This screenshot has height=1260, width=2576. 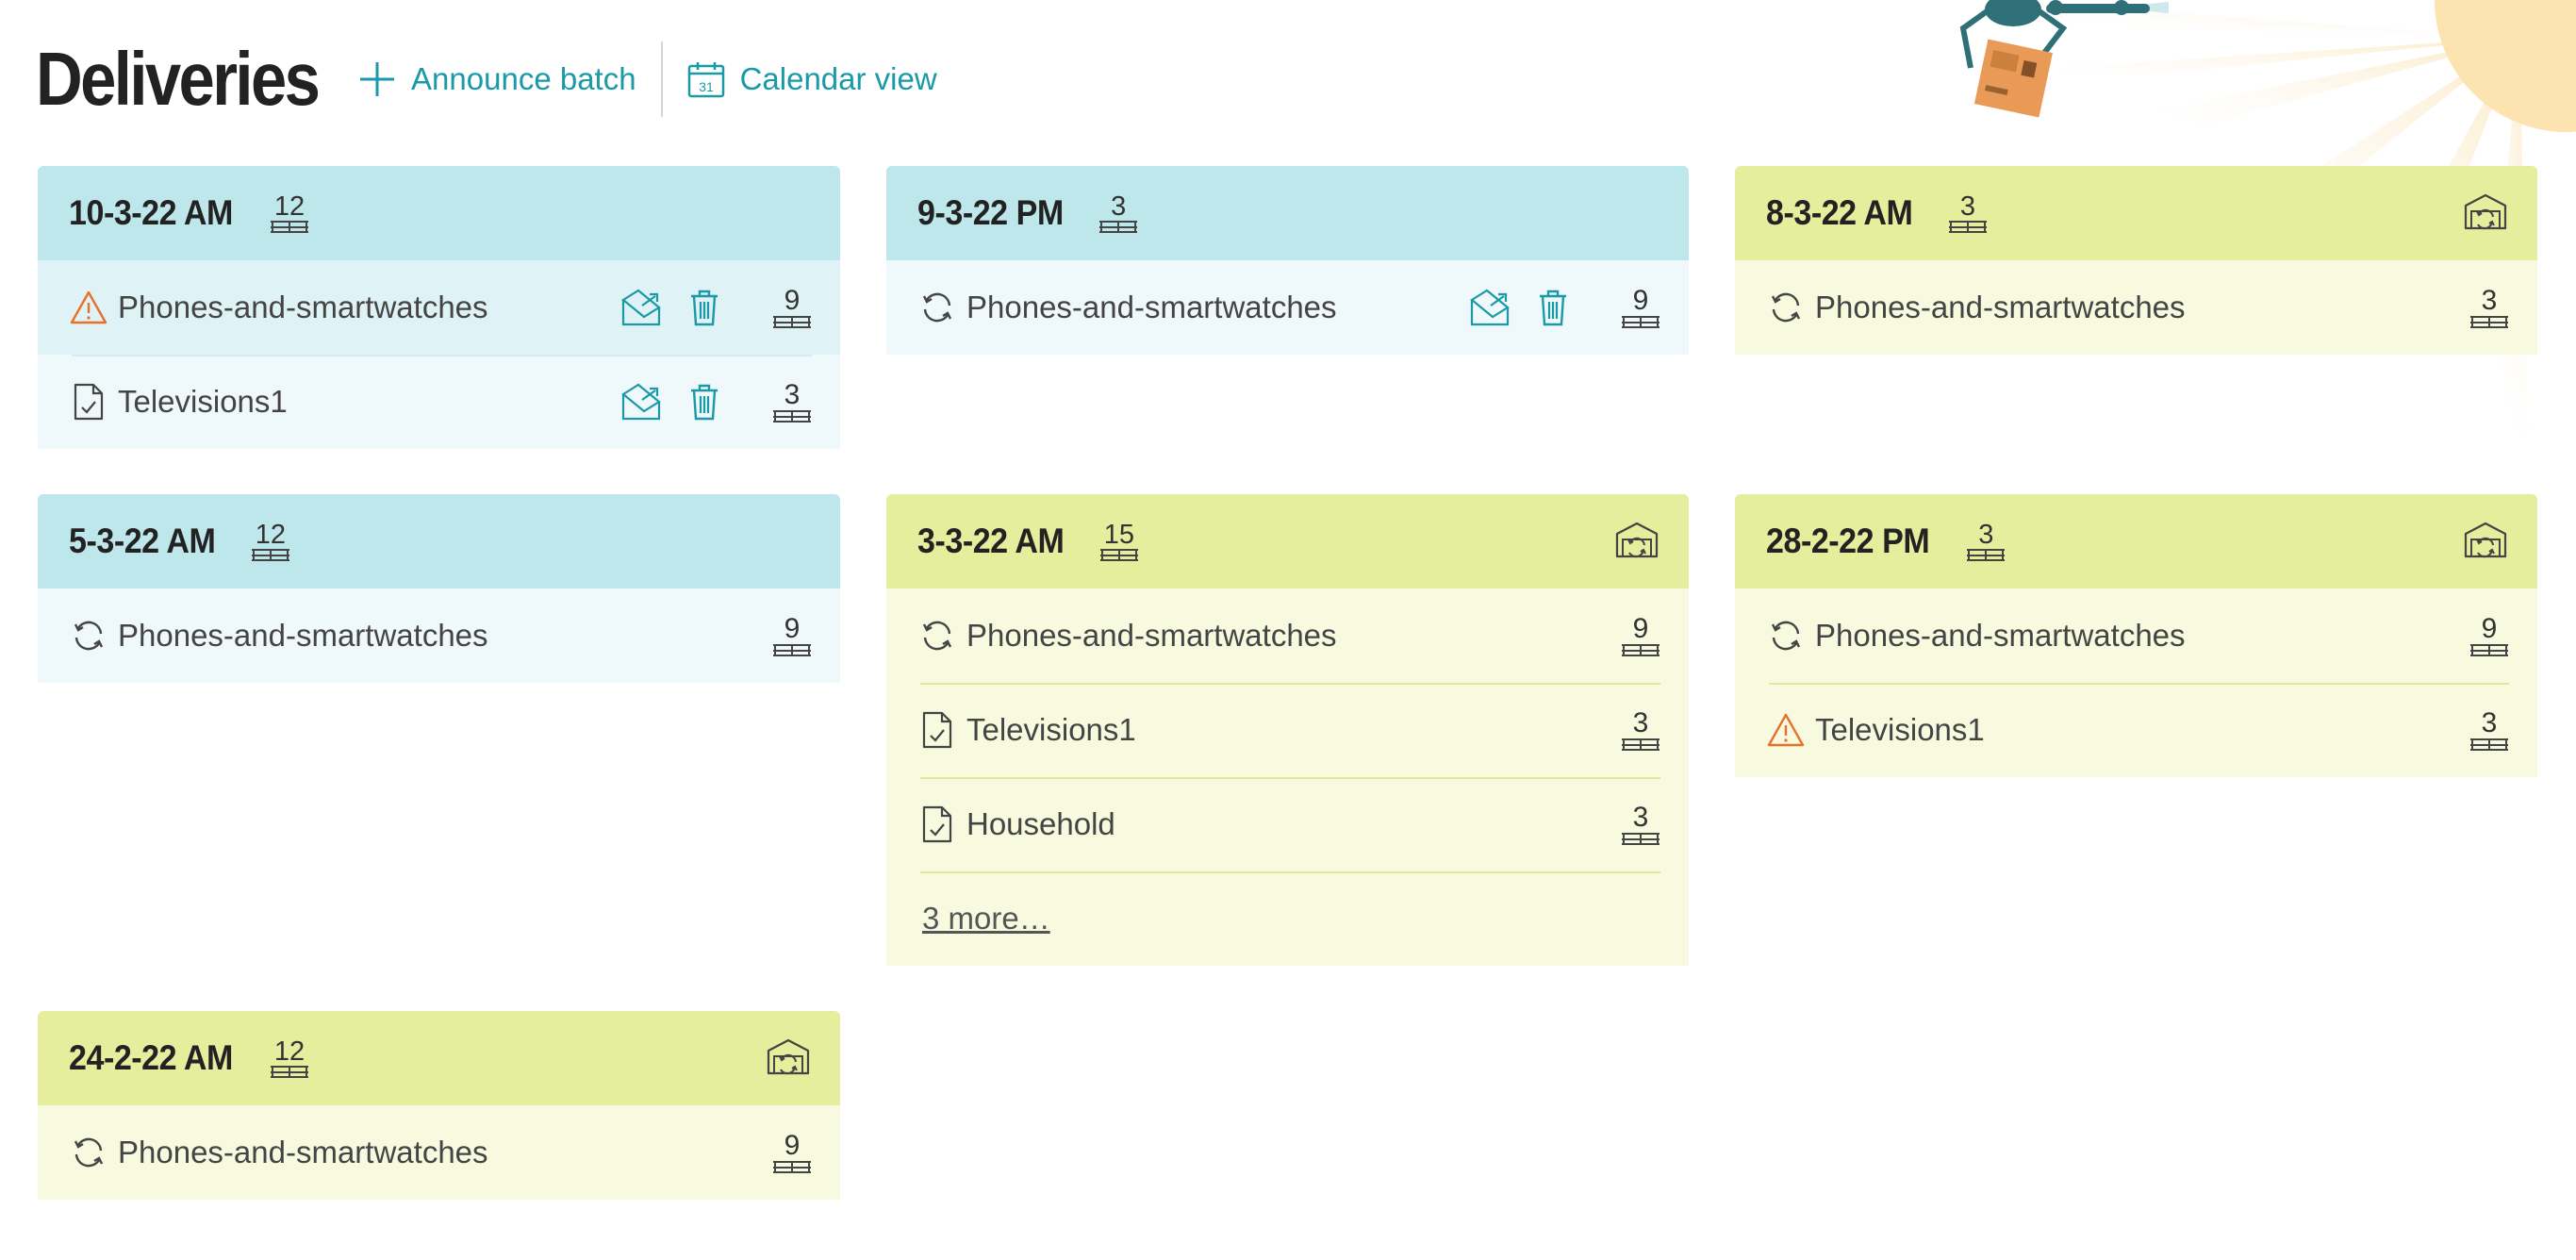 What do you see at coordinates (1848, 541) in the screenshot?
I see `delivery-date: 28-2-22 PM` at bounding box center [1848, 541].